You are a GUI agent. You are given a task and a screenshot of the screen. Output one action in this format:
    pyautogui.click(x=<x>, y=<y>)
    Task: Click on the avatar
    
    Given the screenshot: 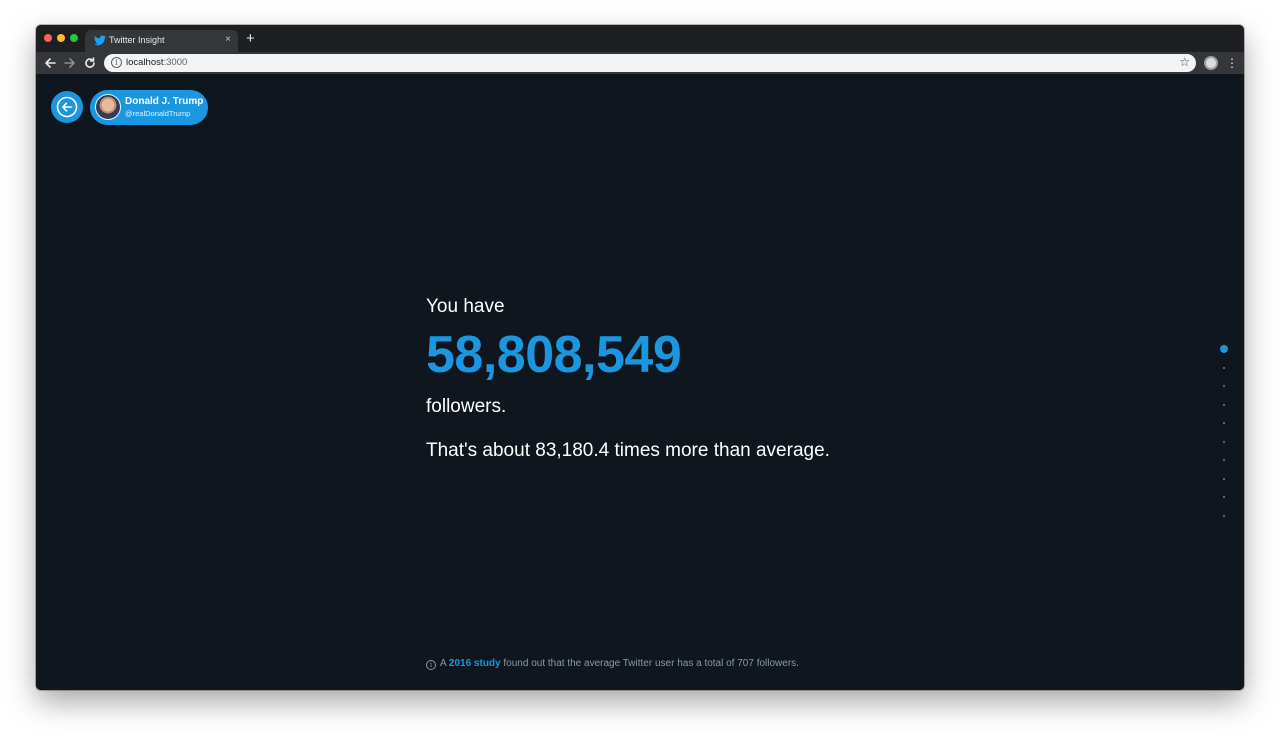 What is the action you would take?
    pyautogui.click(x=108, y=107)
    